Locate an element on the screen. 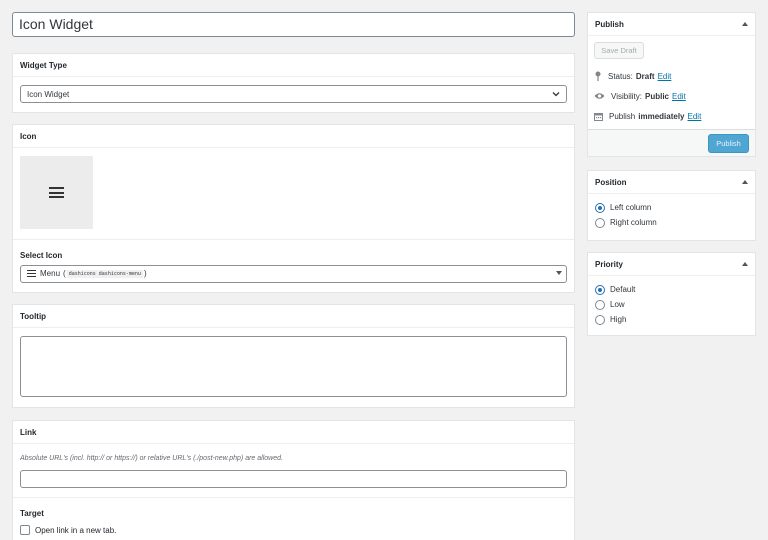 The width and height of the screenshot is (768, 540). schedule-label: Publish is located at coordinates (622, 116).